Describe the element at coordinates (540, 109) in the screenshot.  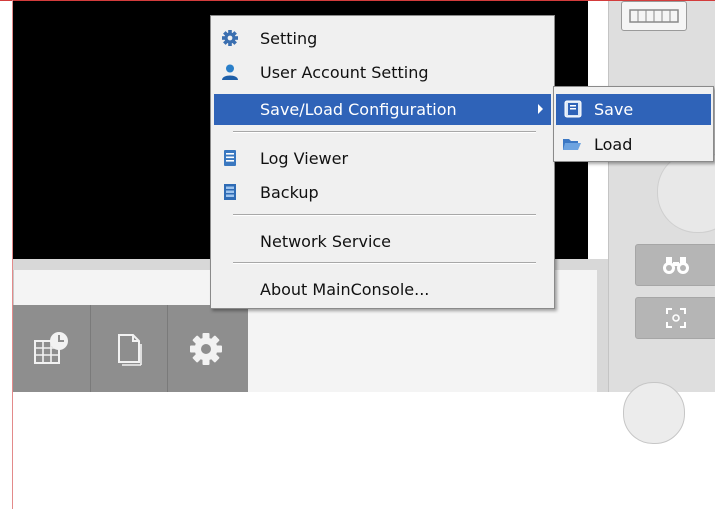
I see `submenu-arrow-icon` at that location.